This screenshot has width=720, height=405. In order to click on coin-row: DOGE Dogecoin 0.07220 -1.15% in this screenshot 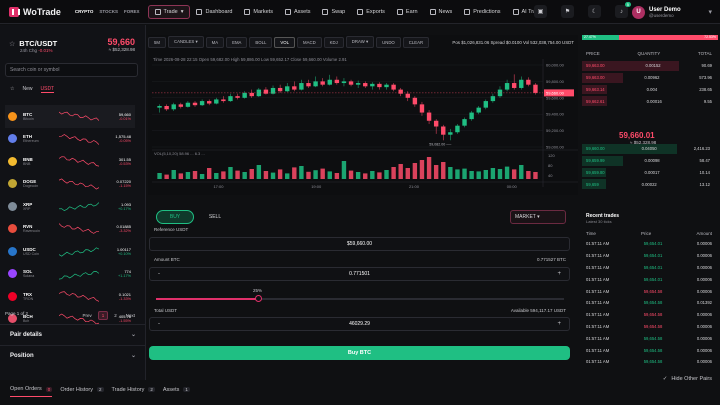, I will do `click(70, 184)`.